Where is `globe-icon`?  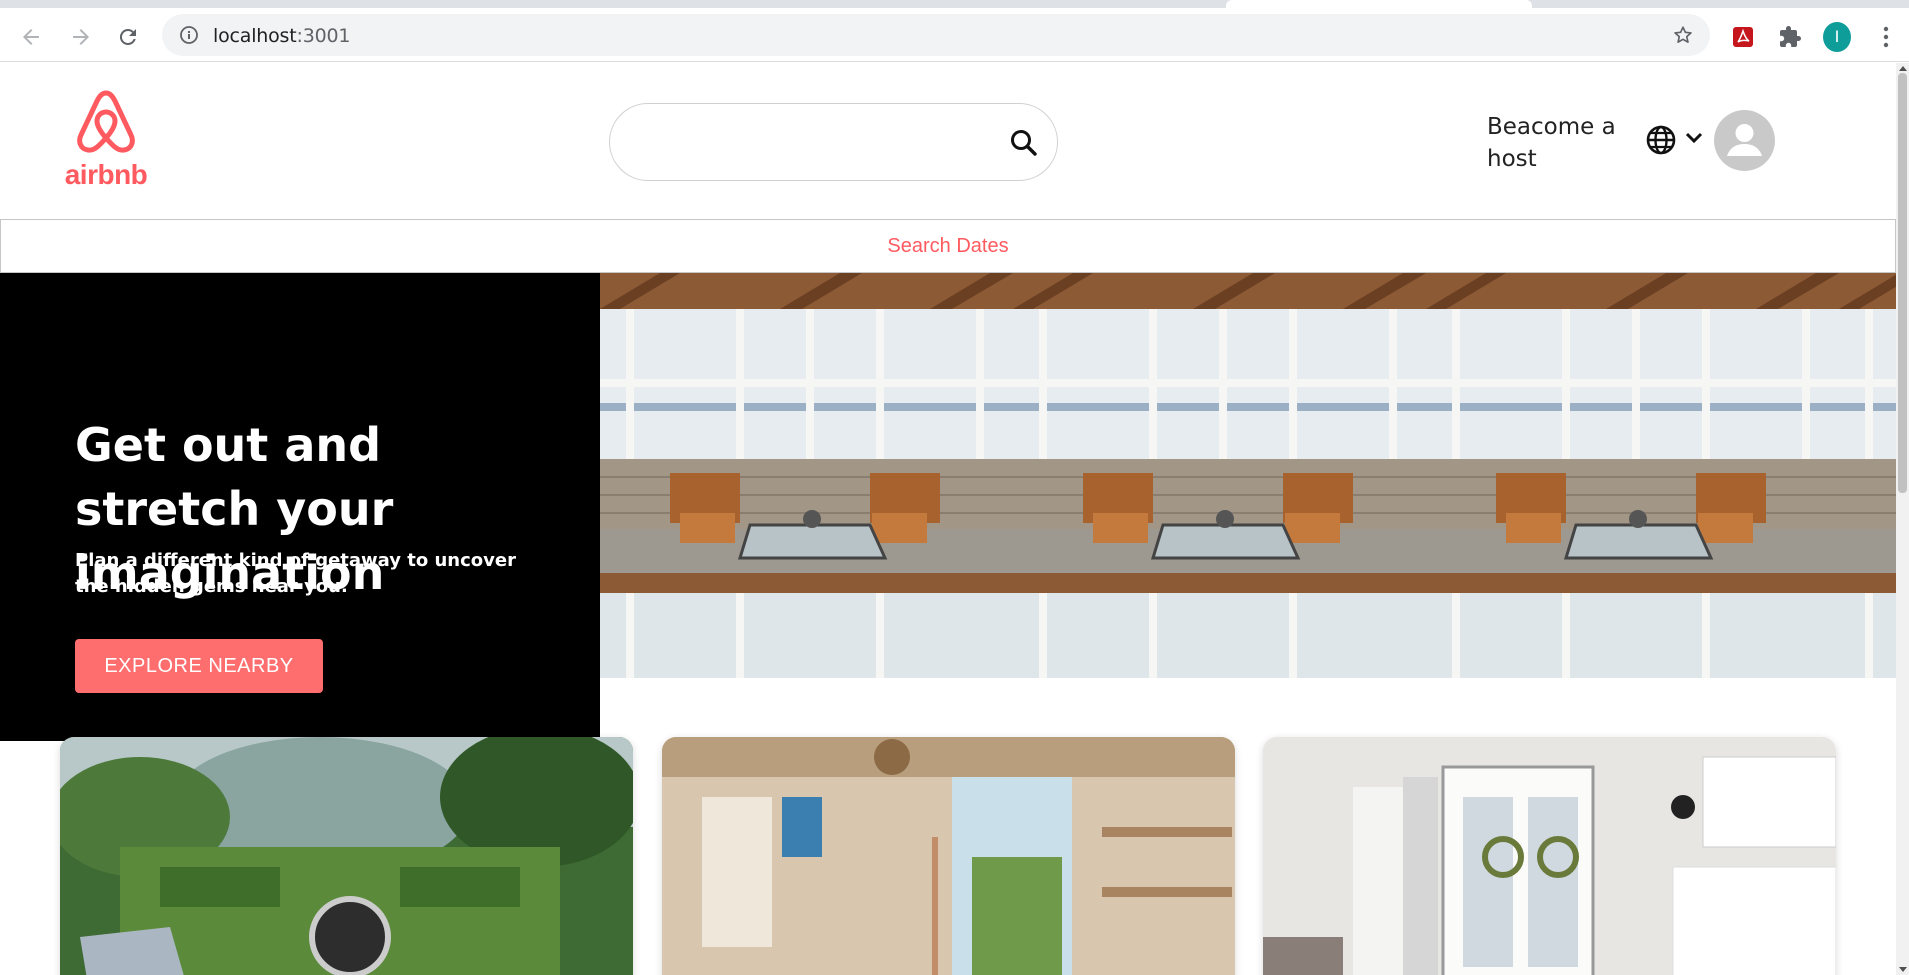
globe-icon is located at coordinates (1661, 142).